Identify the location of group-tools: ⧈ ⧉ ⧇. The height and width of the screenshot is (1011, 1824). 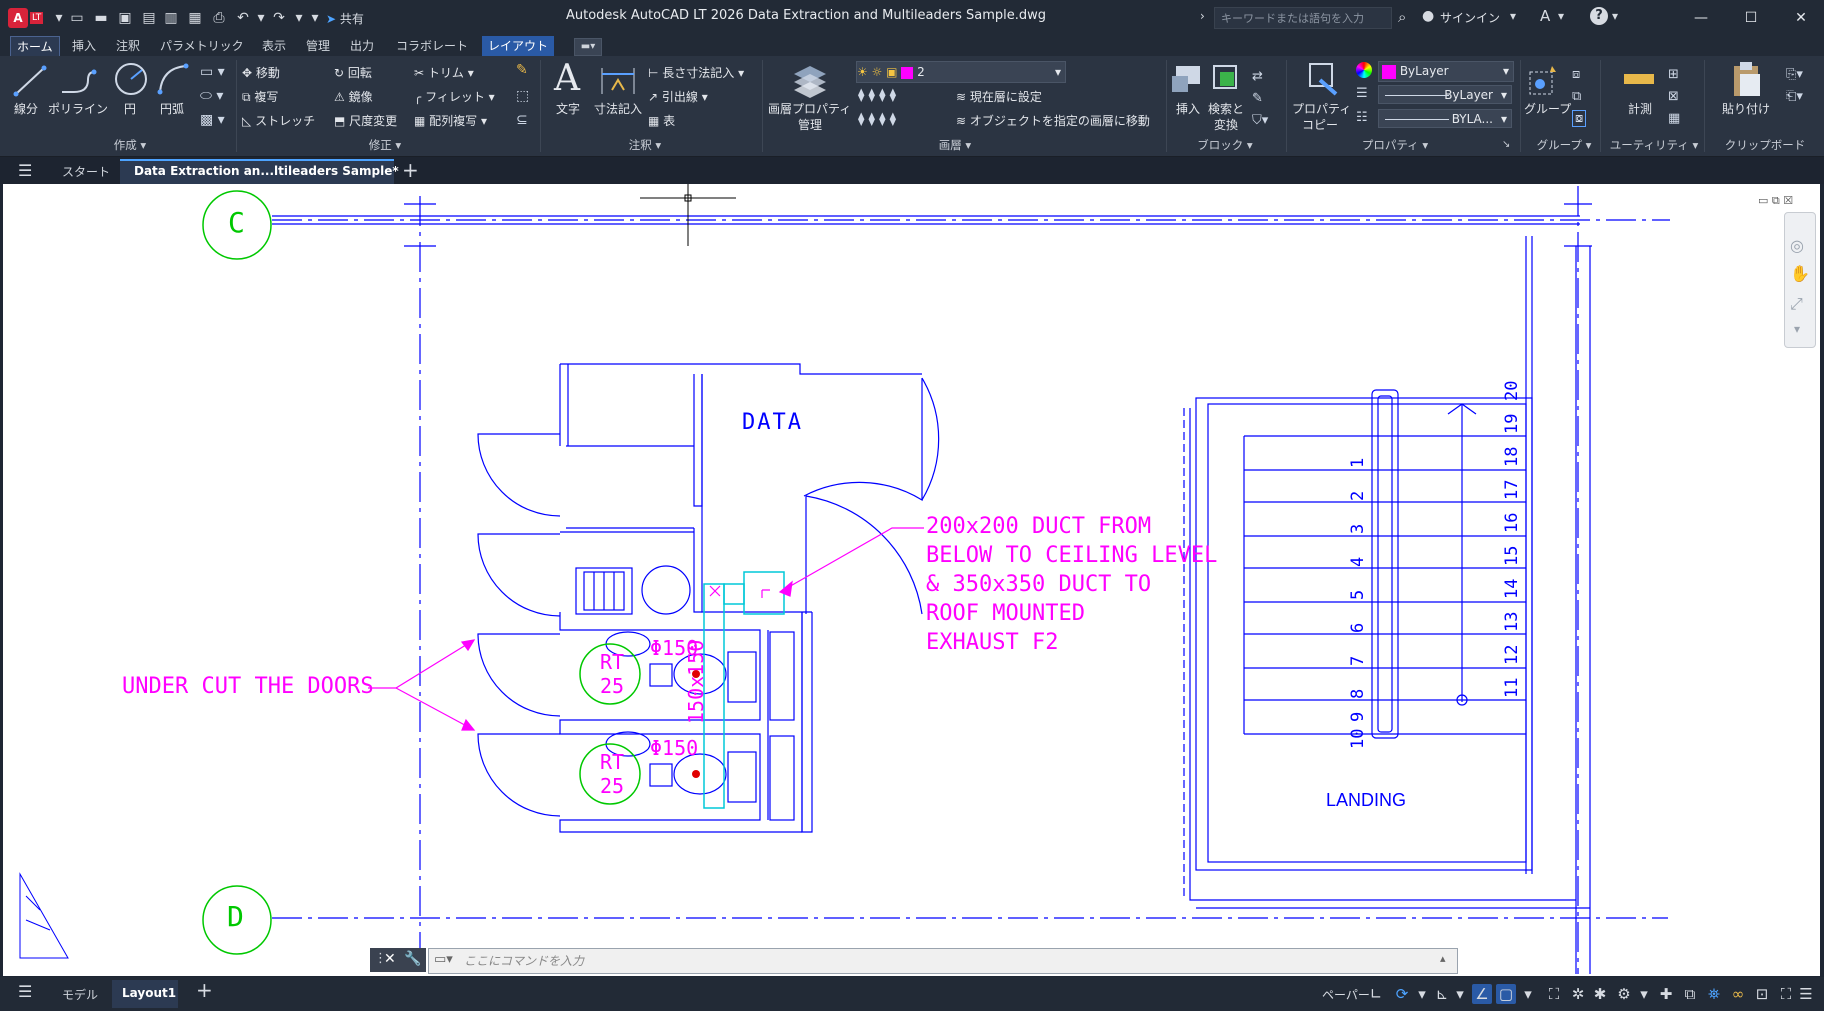
(1579, 97).